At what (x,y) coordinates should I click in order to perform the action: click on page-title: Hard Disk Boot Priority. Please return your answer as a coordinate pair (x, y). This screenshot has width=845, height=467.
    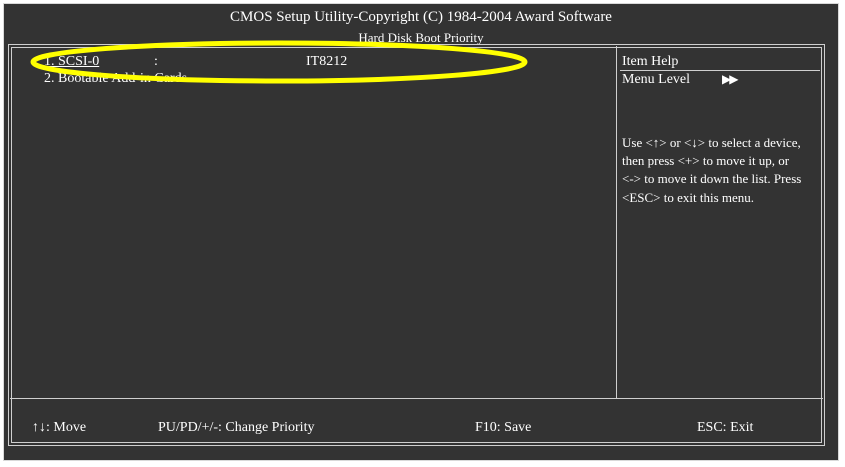
    Looking at the image, I should click on (421, 37).